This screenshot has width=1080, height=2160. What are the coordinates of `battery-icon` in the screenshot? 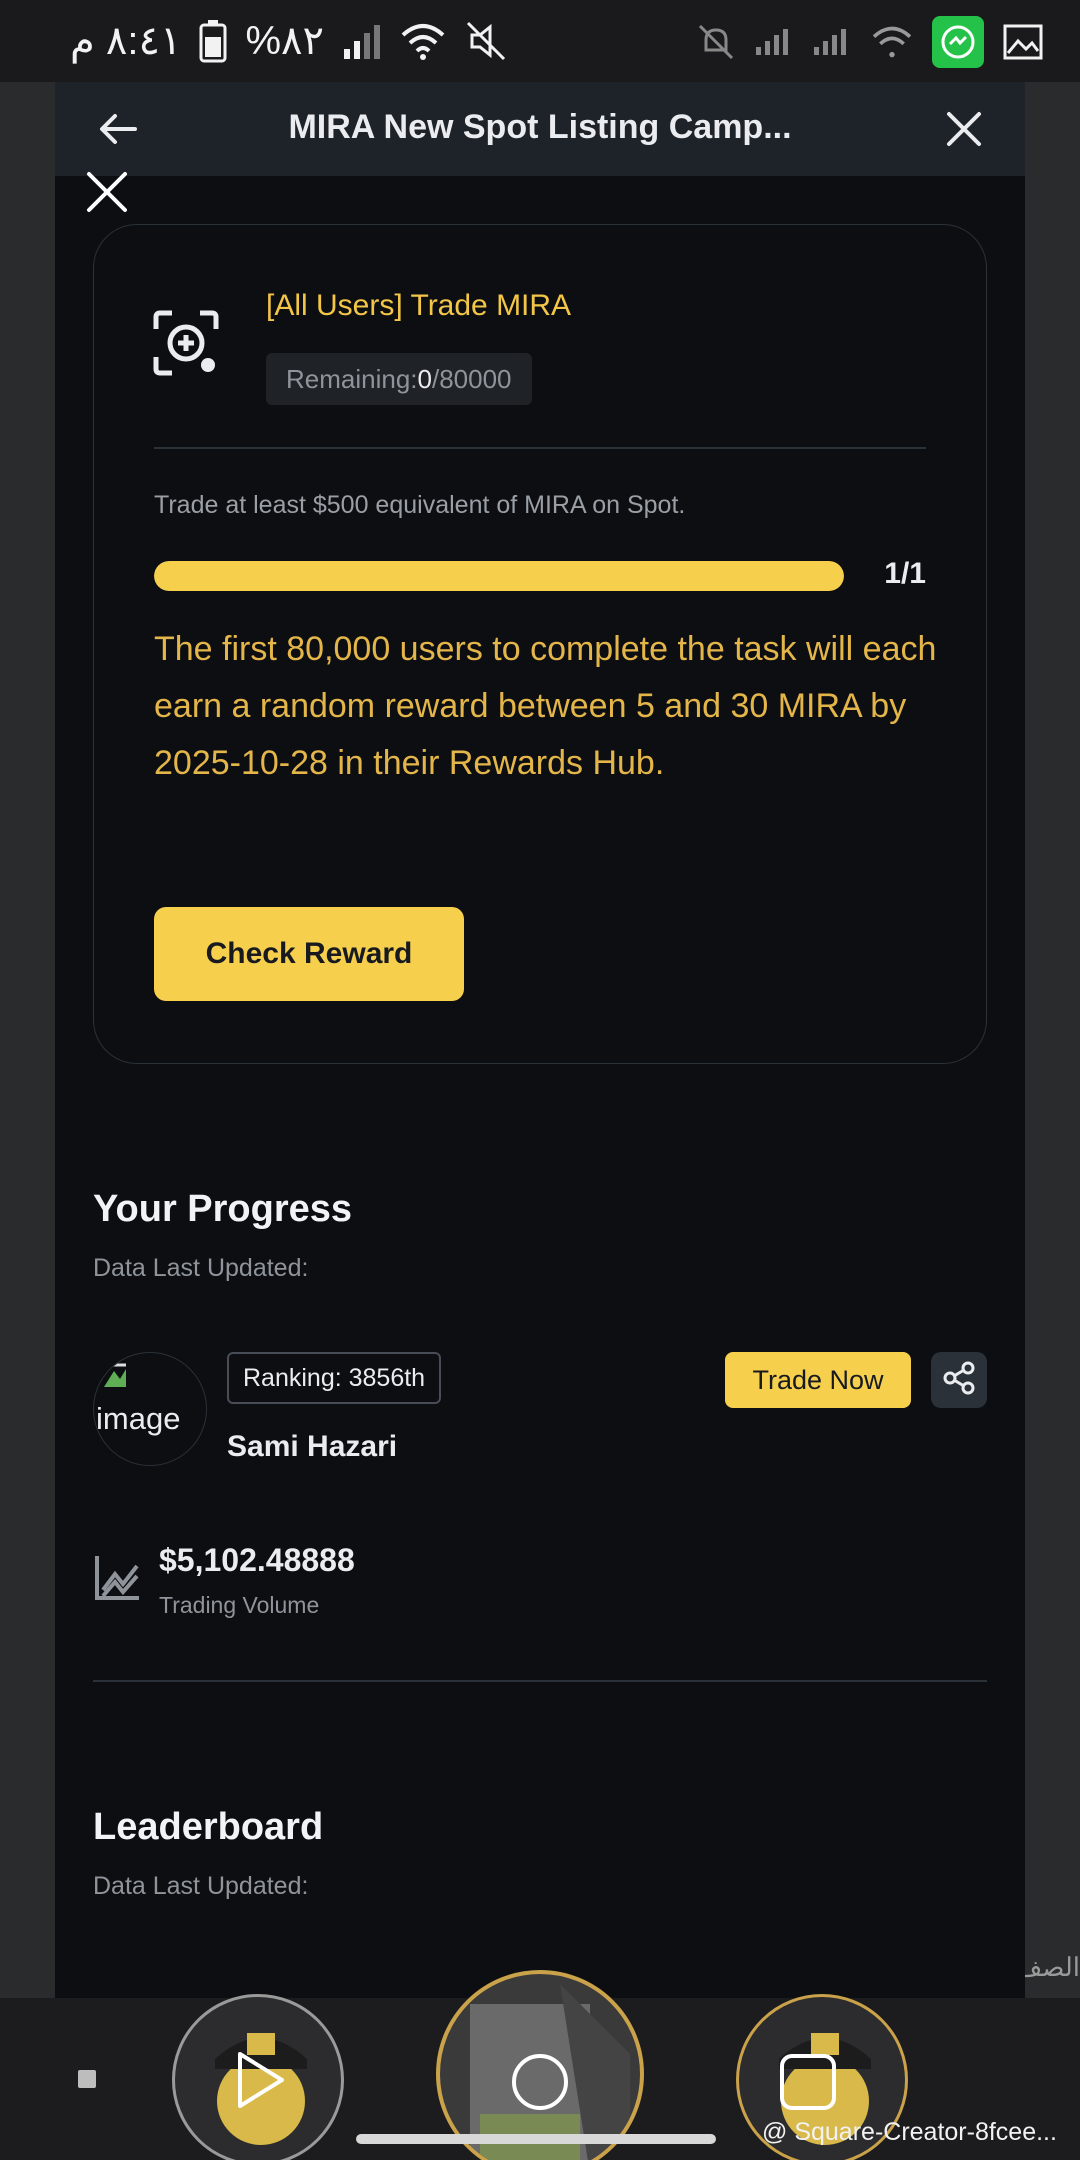 It's located at (213, 41).